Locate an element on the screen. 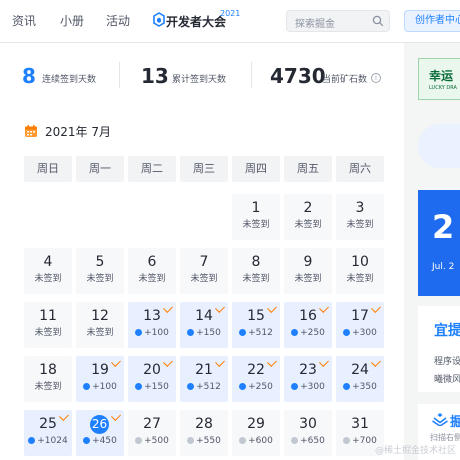  day-number: 11 is located at coordinates (48, 316).